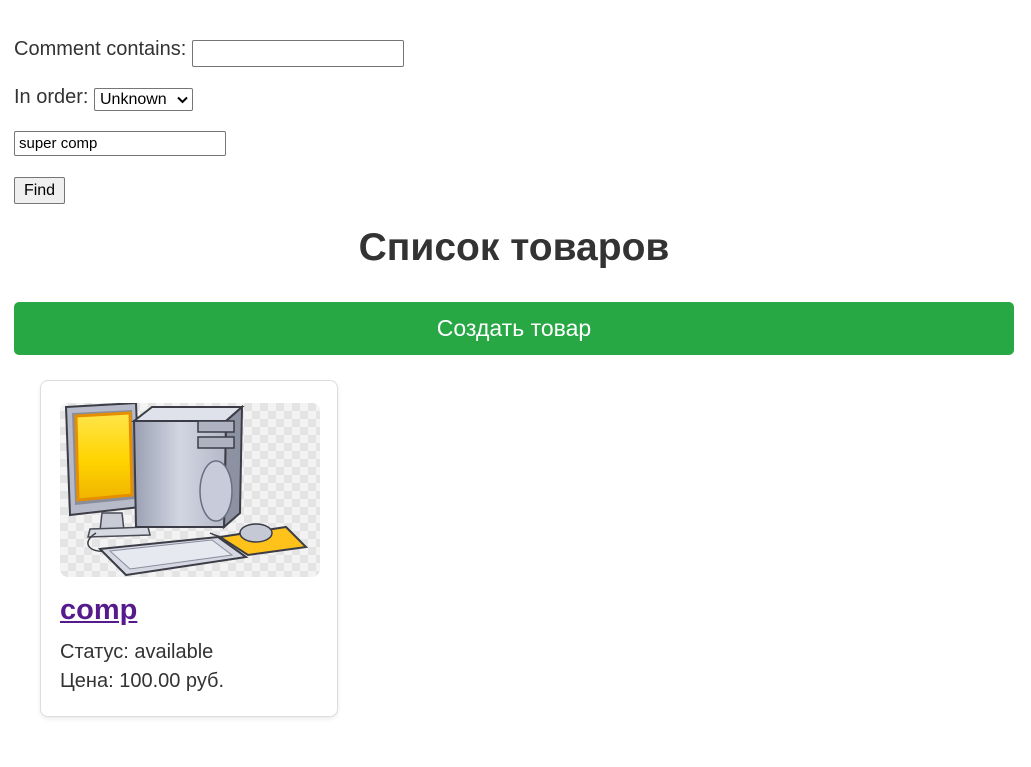 The width and height of the screenshot is (1031, 767). I want to click on product-image, so click(190, 490).